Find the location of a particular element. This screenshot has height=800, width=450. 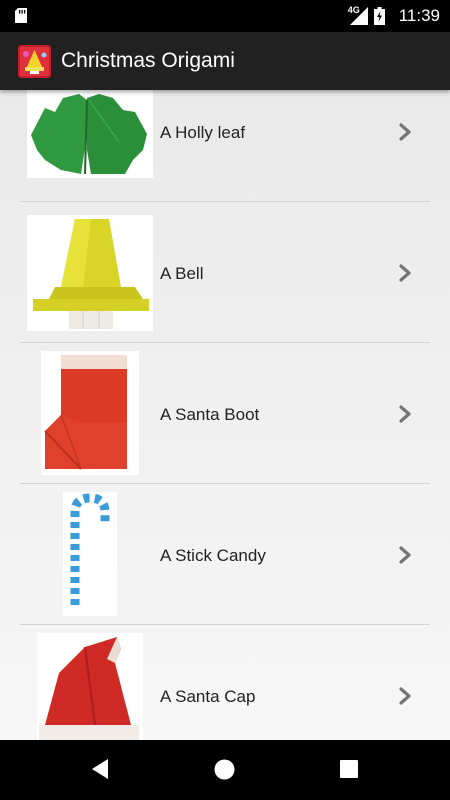

navigation-bar is located at coordinates (225, 770).